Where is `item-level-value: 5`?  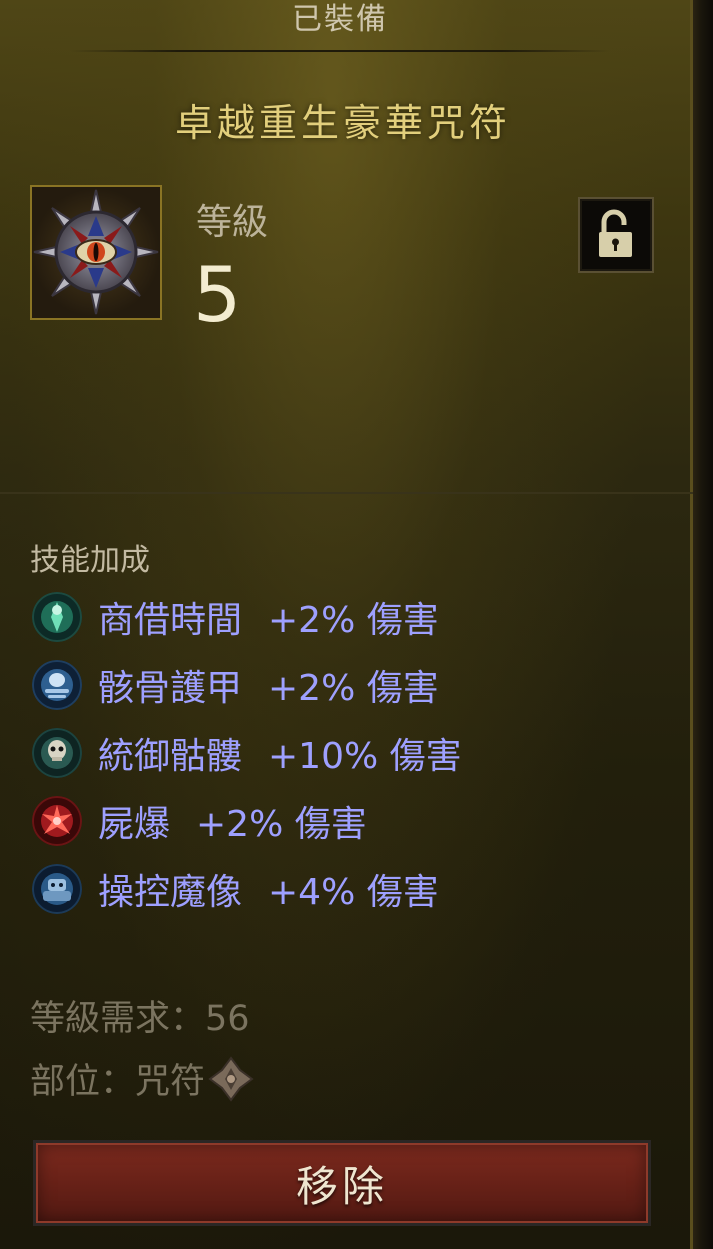 item-level-value: 5 is located at coordinates (217, 294).